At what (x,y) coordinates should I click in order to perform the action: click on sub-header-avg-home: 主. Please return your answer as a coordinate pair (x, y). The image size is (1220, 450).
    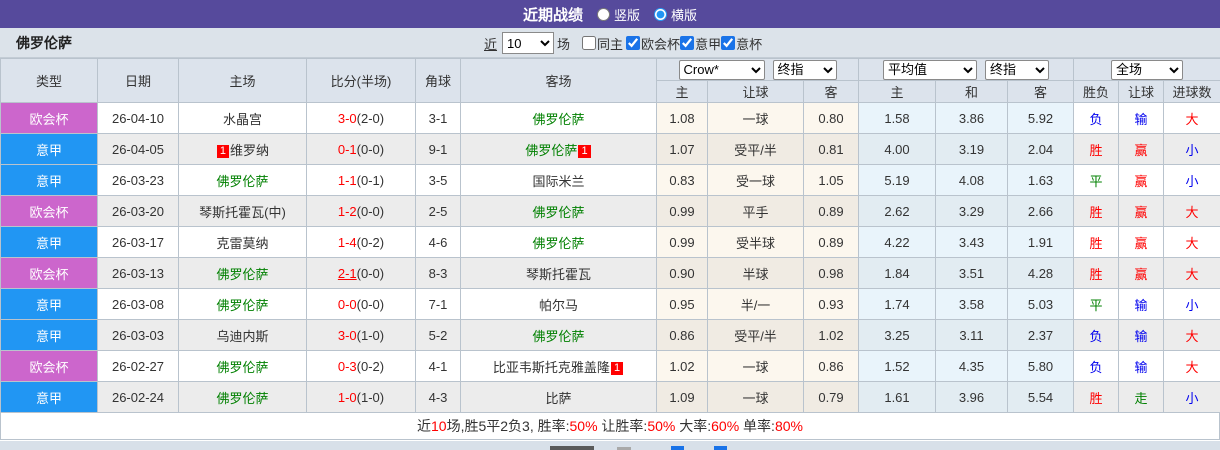
    Looking at the image, I should click on (897, 91).